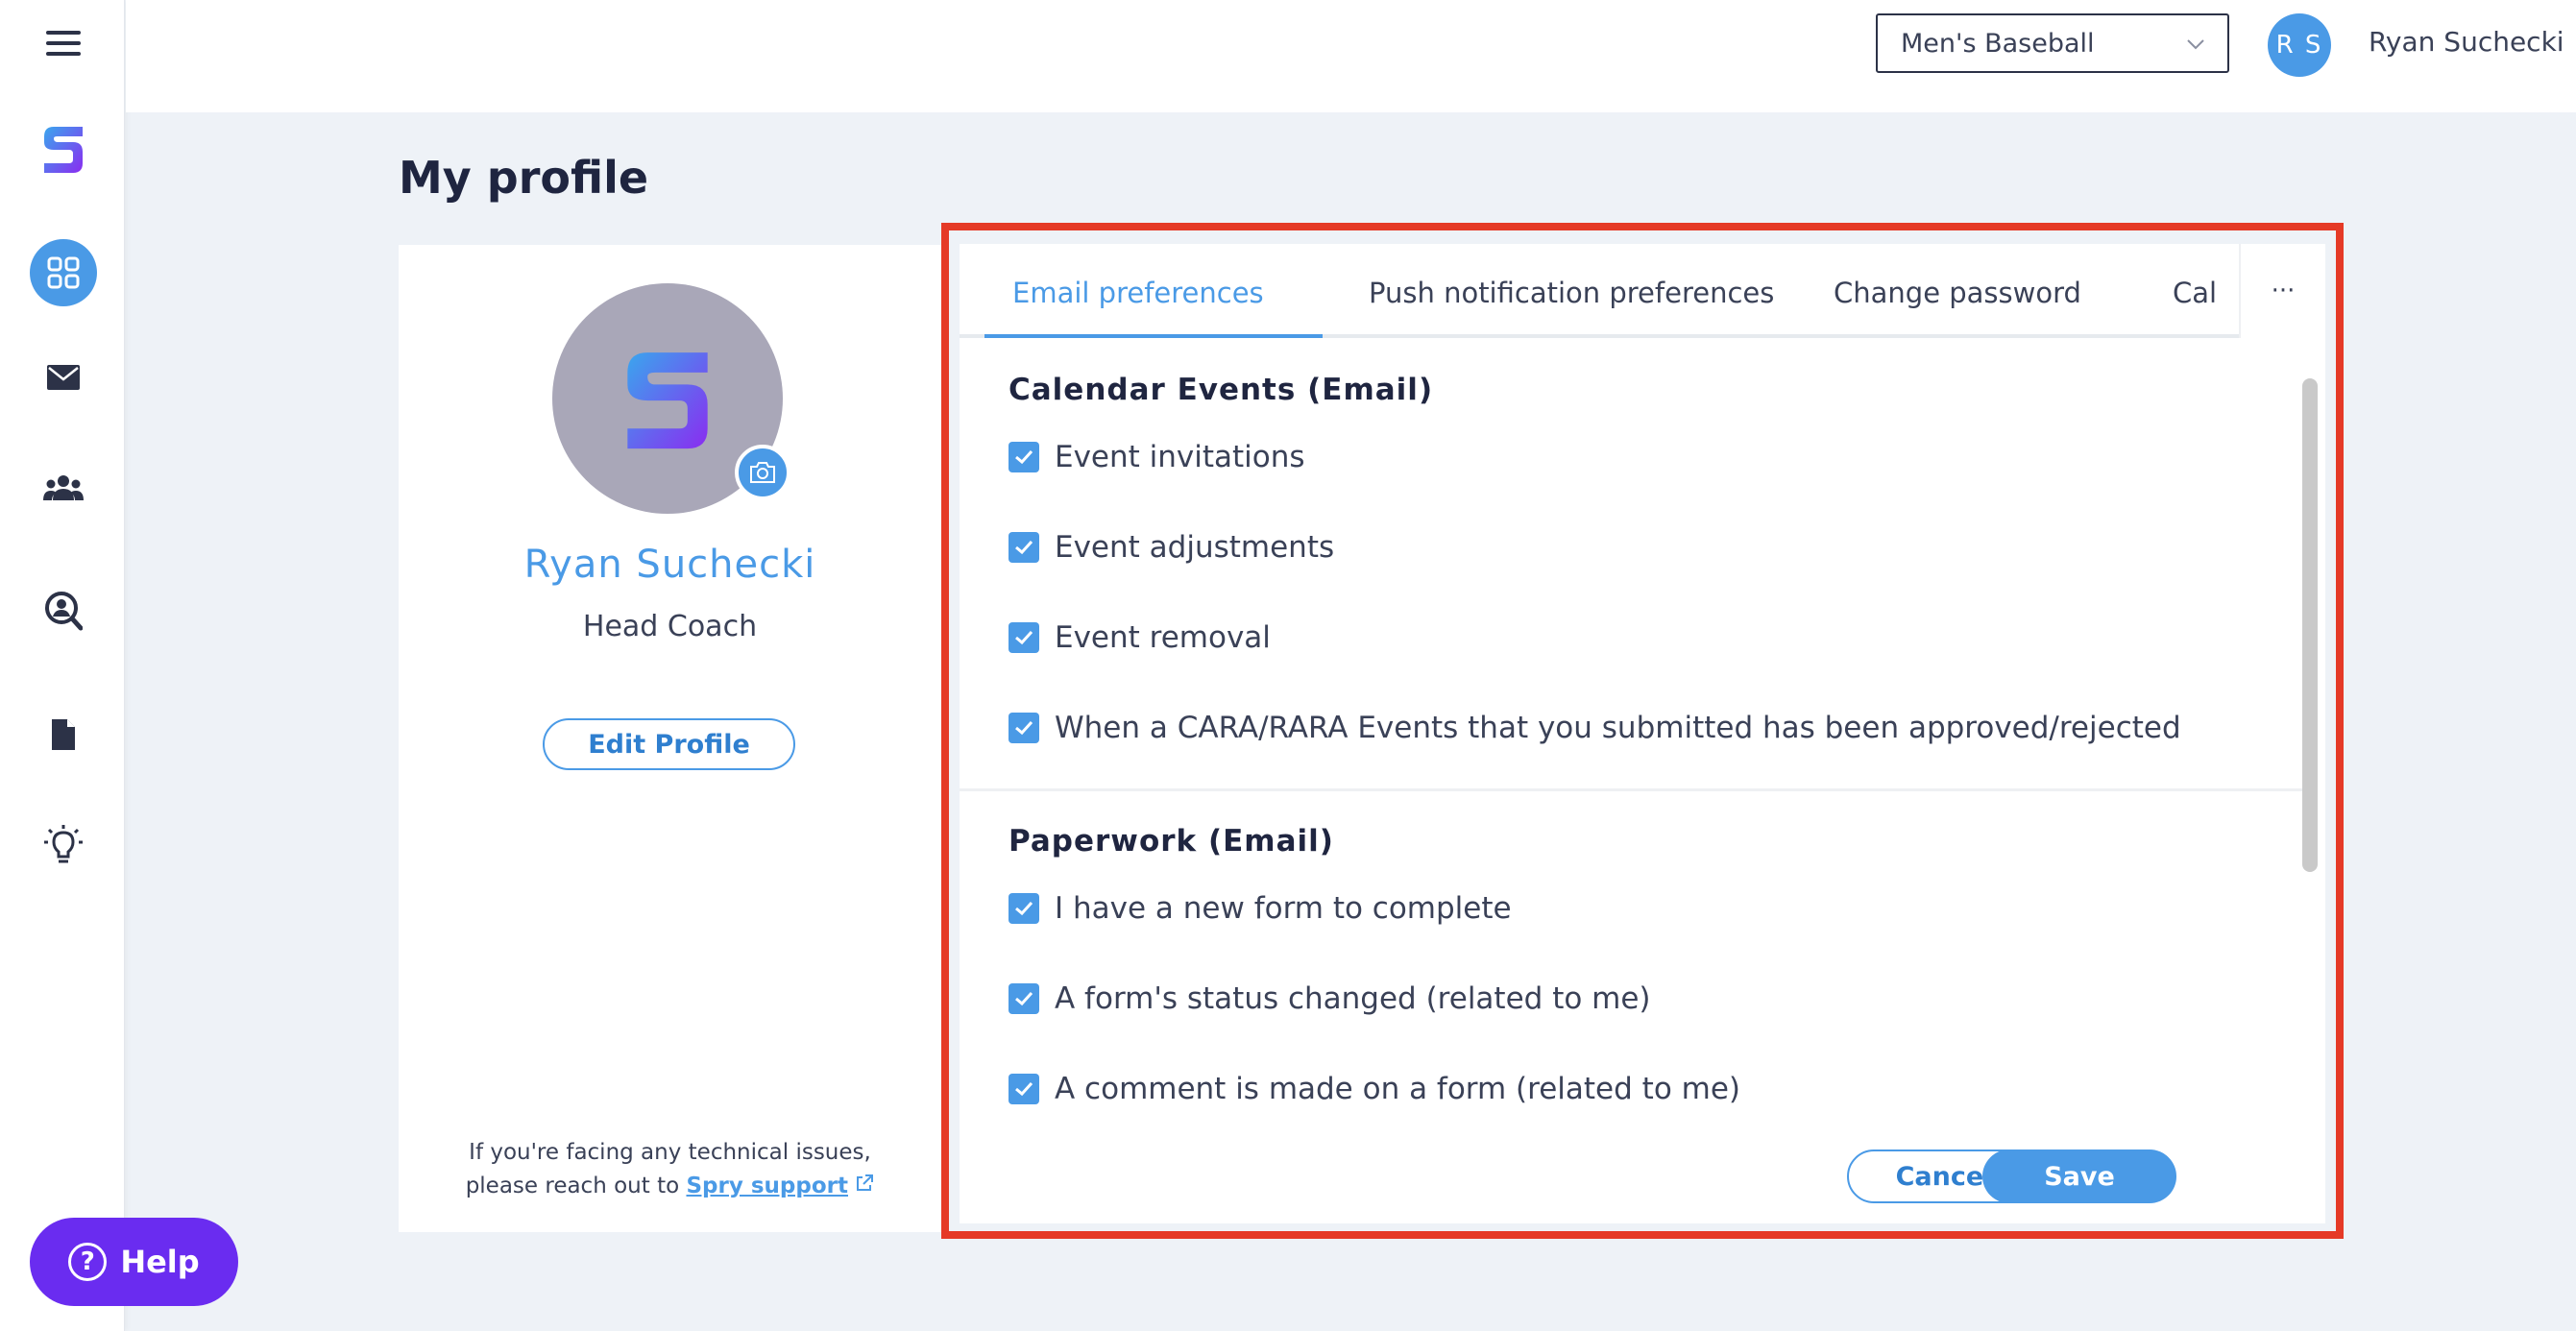 The image size is (2576, 1331). What do you see at coordinates (670, 1153) in the screenshot?
I see `support-line-1: If you're facing any technical issues,` at bounding box center [670, 1153].